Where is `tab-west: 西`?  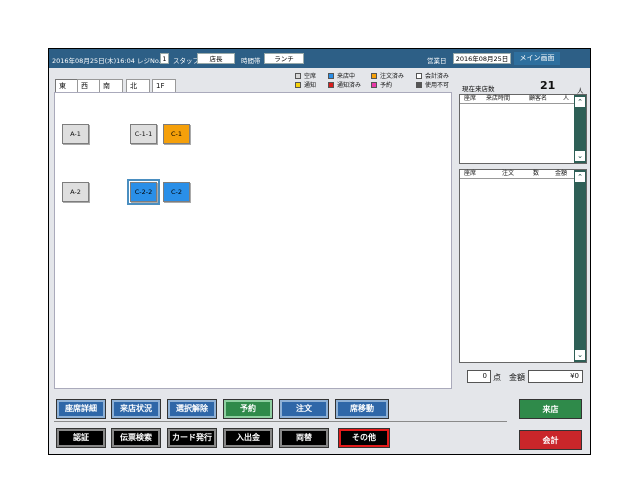
tab-west: 西 is located at coordinates (89, 85).